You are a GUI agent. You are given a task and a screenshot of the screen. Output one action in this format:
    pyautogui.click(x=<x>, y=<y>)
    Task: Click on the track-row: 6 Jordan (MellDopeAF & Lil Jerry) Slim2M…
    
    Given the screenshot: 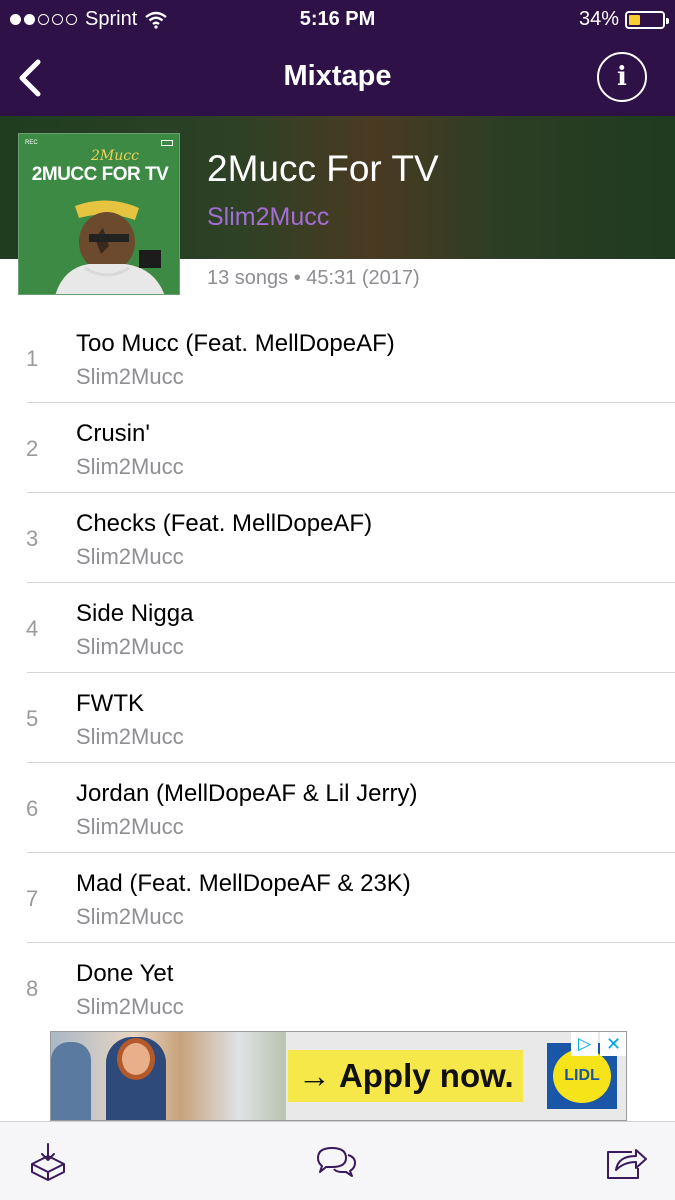 What is the action you would take?
    pyautogui.click(x=337, y=808)
    